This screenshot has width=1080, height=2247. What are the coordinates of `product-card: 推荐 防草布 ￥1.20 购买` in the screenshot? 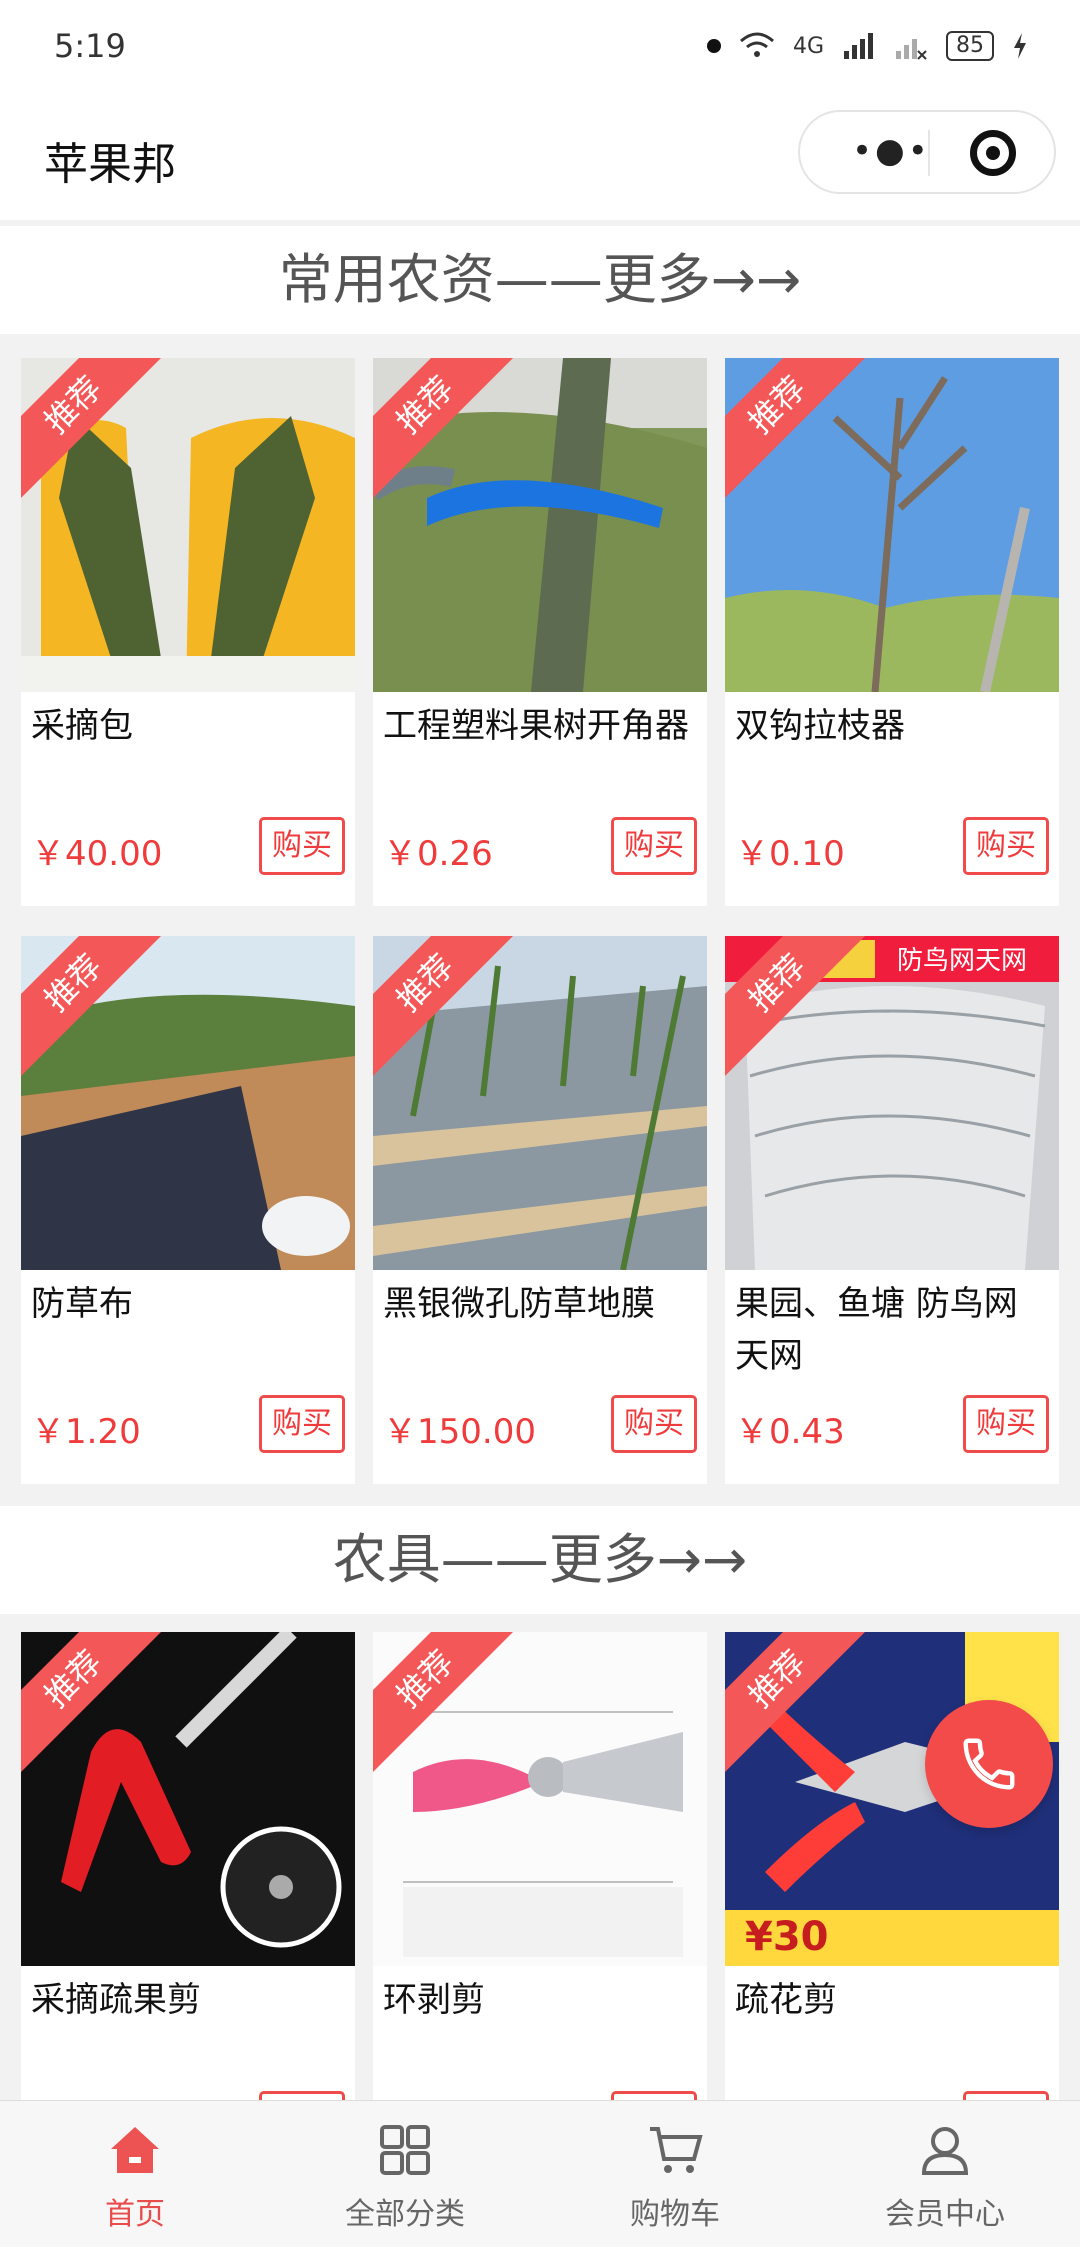 It's located at (188, 1210).